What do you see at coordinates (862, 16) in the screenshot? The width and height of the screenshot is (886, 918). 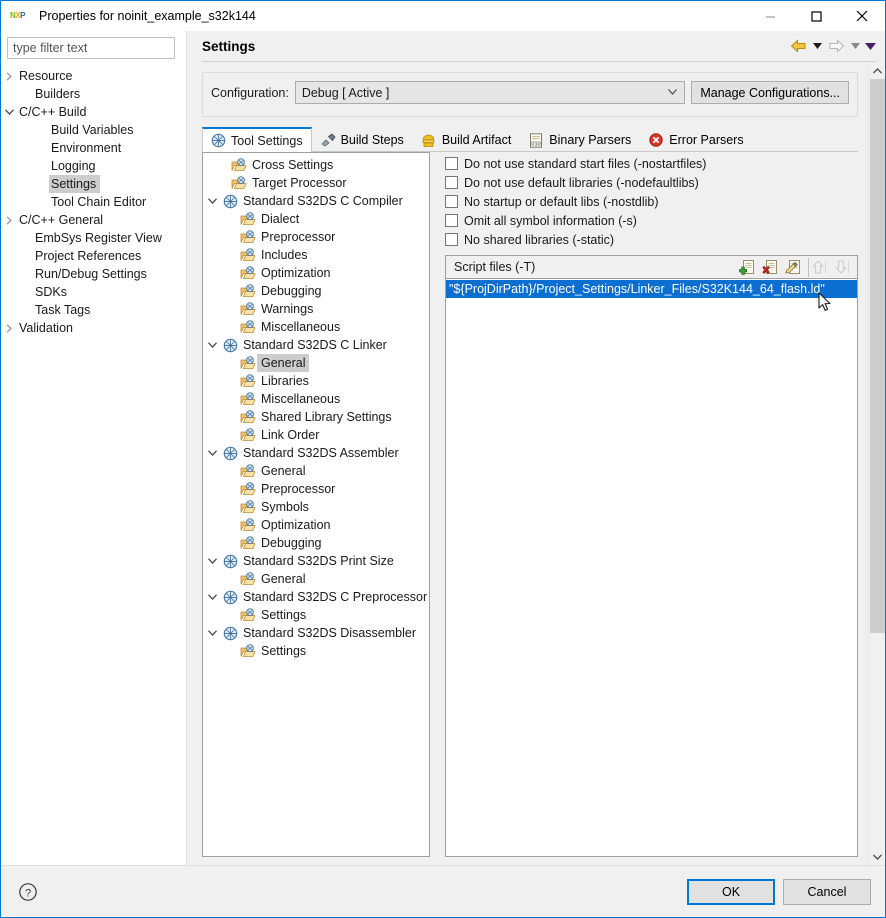 I see `close-icon` at bounding box center [862, 16].